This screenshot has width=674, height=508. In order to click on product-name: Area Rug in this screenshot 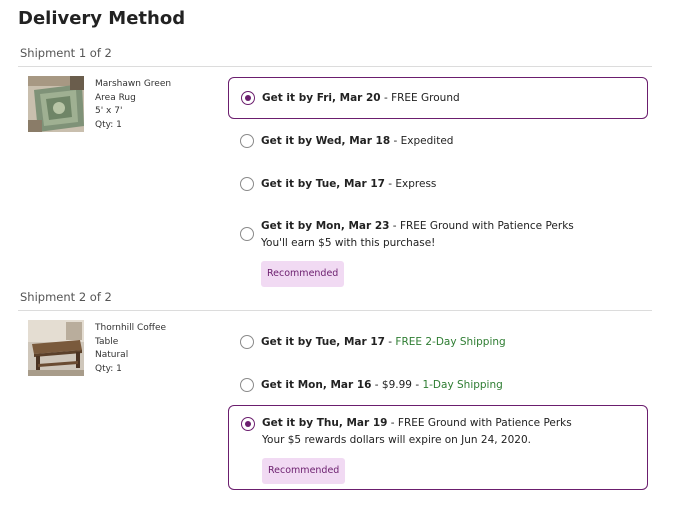, I will do `click(115, 97)`.